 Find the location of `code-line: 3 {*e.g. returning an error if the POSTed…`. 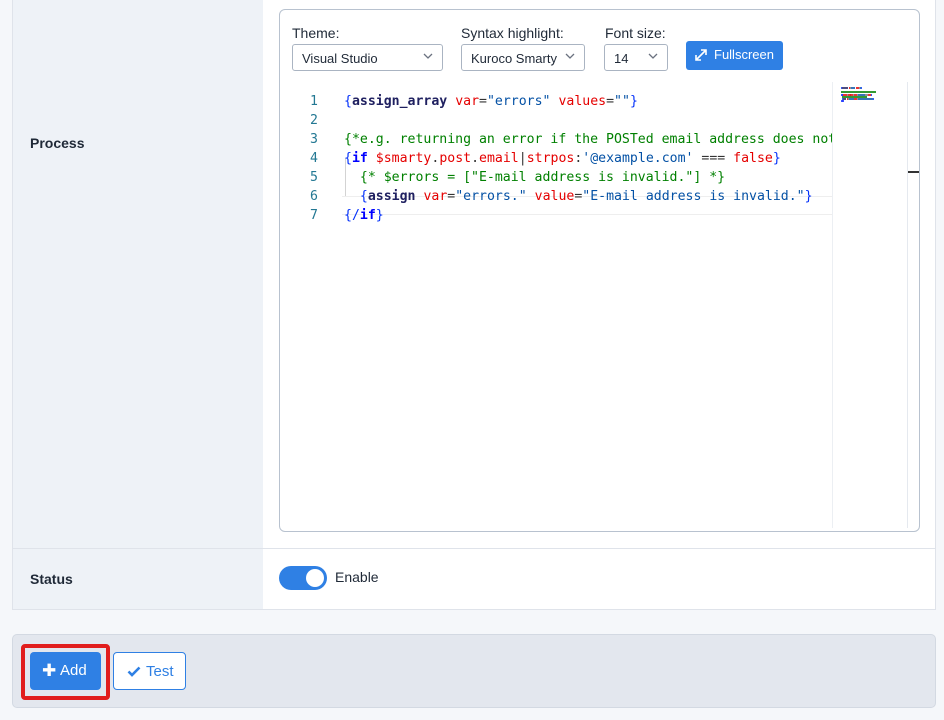

code-line: 3 {*e.g. returning an error if the POSTed… is located at coordinates (556, 139).